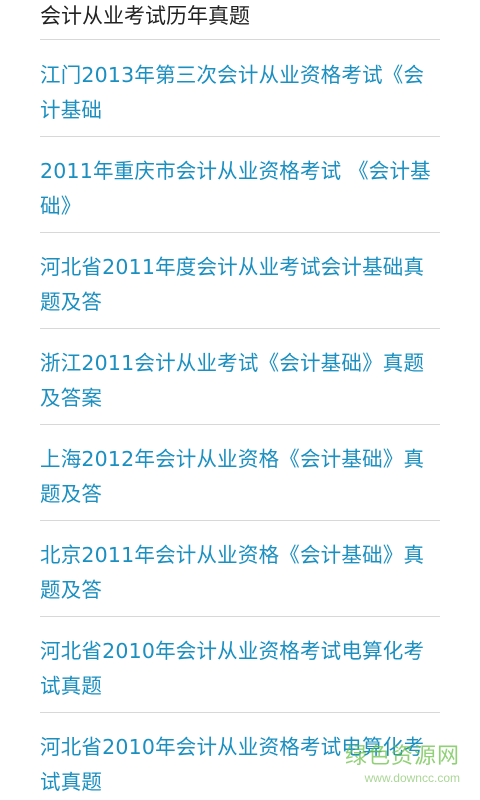  What do you see at coordinates (240, 569) in the screenshot?
I see `list-item: 北京2011年会计从业资格《会计基础》真题及答` at bounding box center [240, 569].